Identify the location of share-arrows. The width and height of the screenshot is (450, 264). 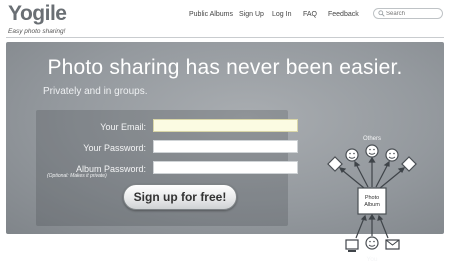
(372, 172).